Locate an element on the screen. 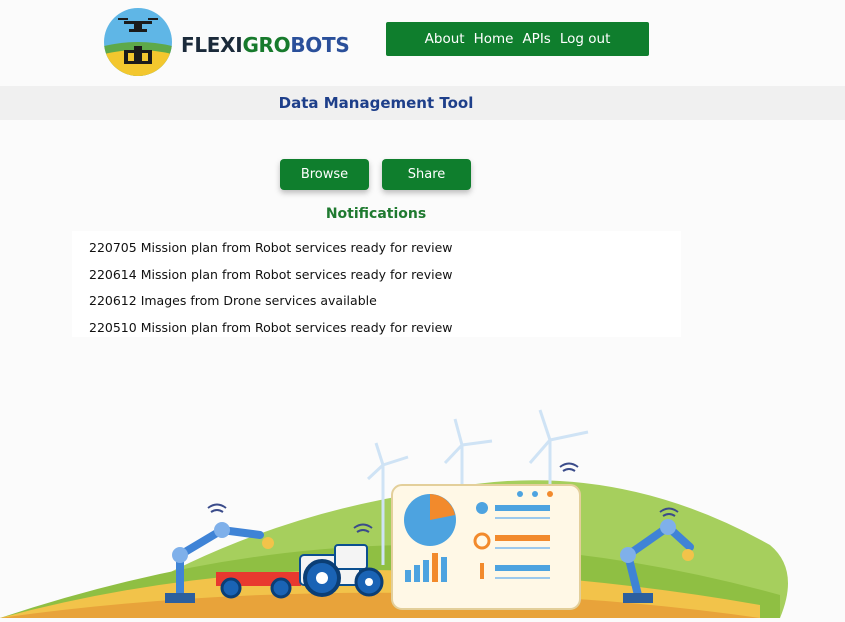  header: FLEXIGROBOTS About Home APIs Log out is located at coordinates (422, 43).